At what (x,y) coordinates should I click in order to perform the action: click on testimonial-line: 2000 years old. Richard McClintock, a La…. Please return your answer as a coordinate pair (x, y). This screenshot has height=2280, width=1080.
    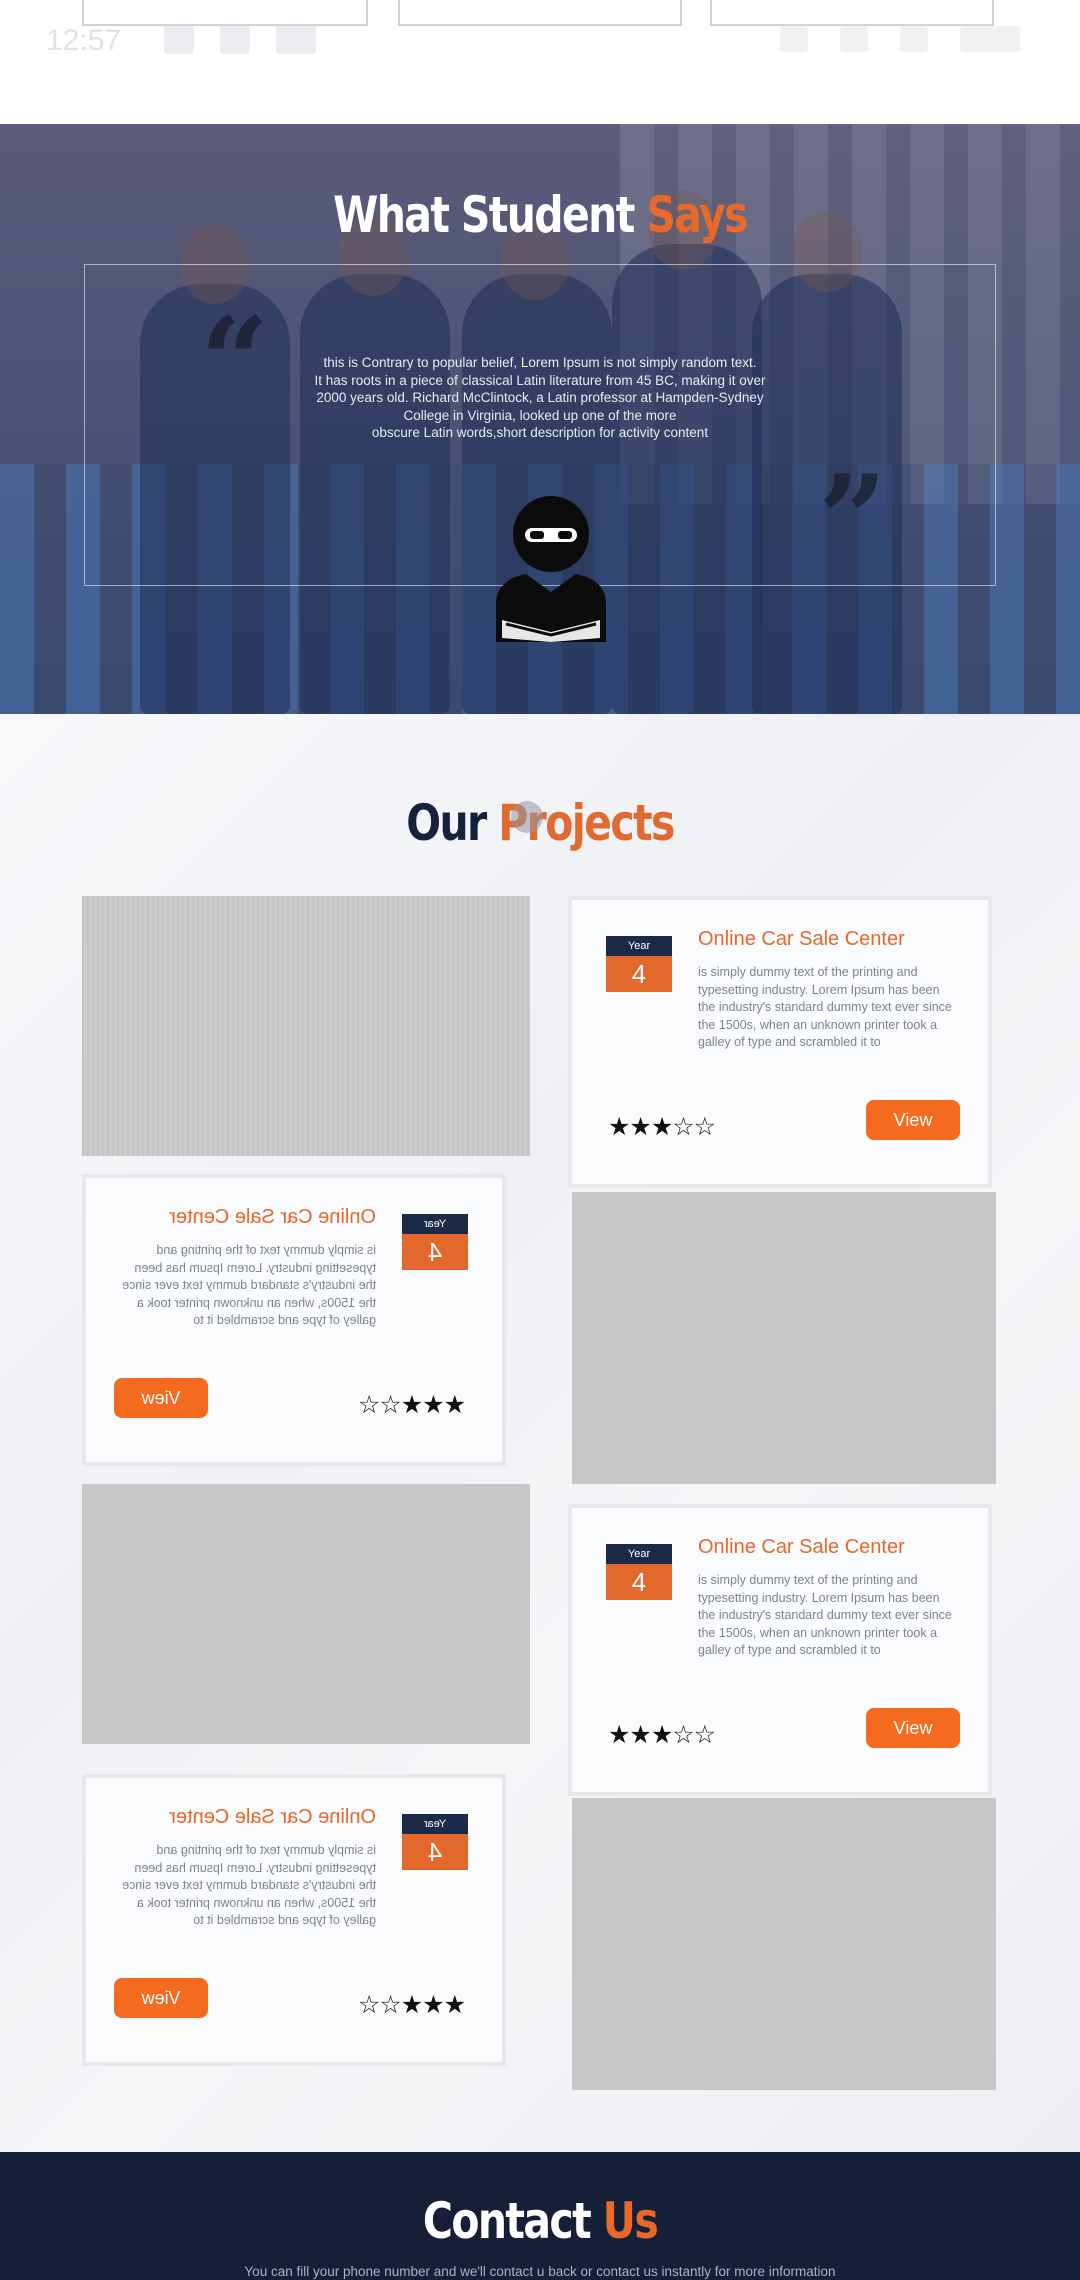
    Looking at the image, I should click on (540, 397).